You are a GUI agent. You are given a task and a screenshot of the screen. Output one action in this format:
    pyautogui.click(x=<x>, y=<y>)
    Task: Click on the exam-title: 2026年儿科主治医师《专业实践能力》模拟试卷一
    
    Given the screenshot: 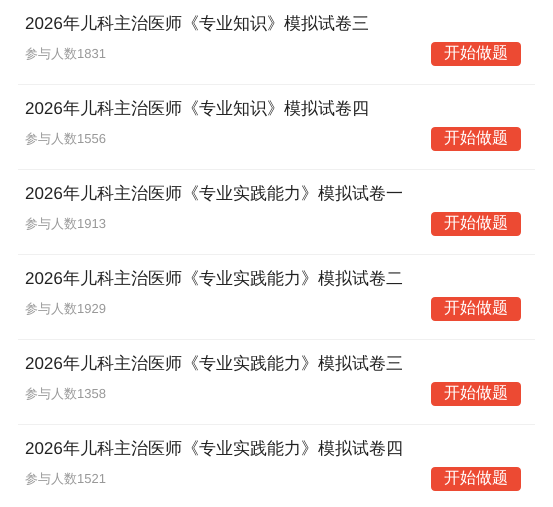 What is the action you would take?
    pyautogui.click(x=214, y=194)
    